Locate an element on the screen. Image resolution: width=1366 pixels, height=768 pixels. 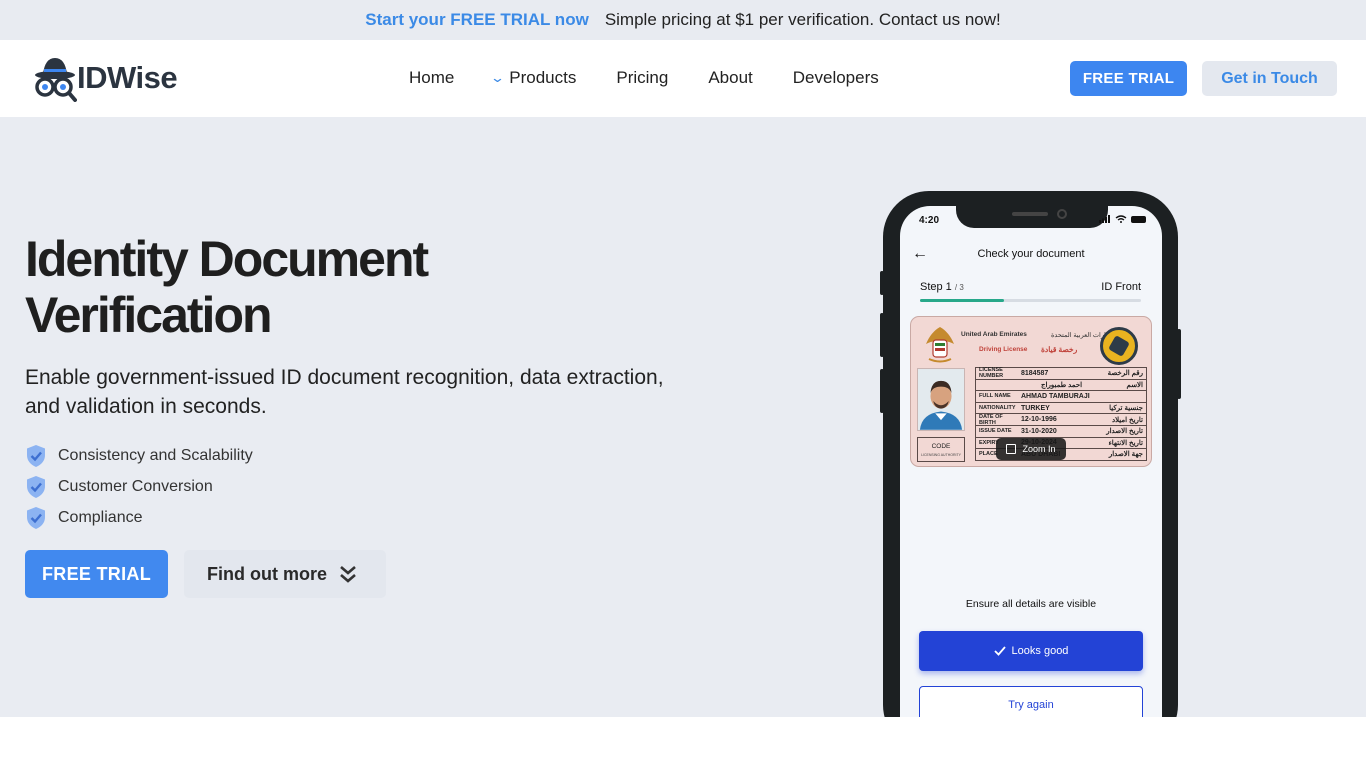
promo-link: Start your FREE TRIAL now is located at coordinates (477, 20).